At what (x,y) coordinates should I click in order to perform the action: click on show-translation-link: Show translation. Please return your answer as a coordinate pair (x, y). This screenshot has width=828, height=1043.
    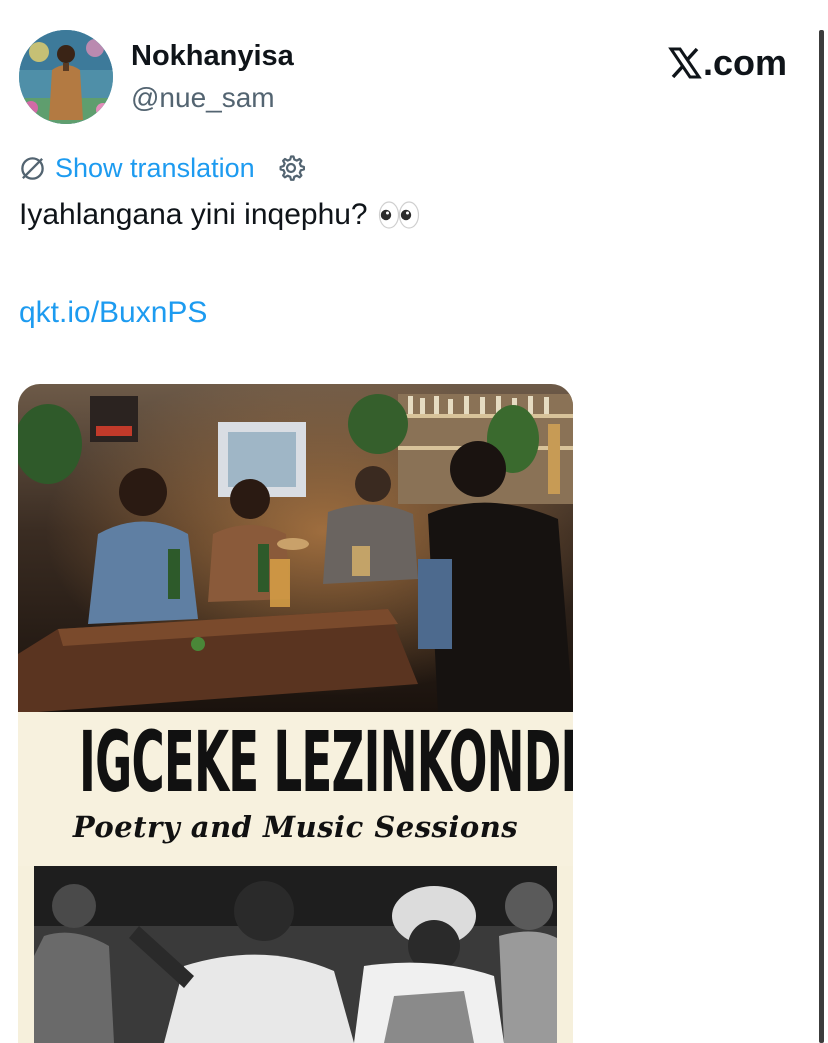
    Looking at the image, I should click on (155, 168).